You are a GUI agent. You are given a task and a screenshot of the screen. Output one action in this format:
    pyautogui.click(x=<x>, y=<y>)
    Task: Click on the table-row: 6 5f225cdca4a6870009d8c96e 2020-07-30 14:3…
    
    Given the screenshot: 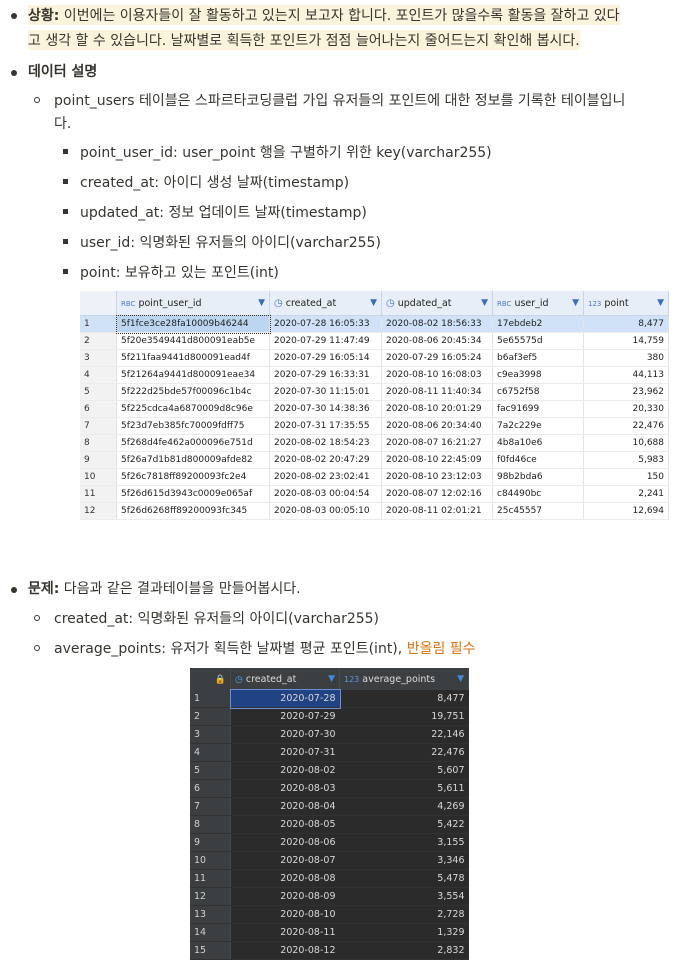 What is the action you would take?
    pyautogui.click(x=374, y=409)
    